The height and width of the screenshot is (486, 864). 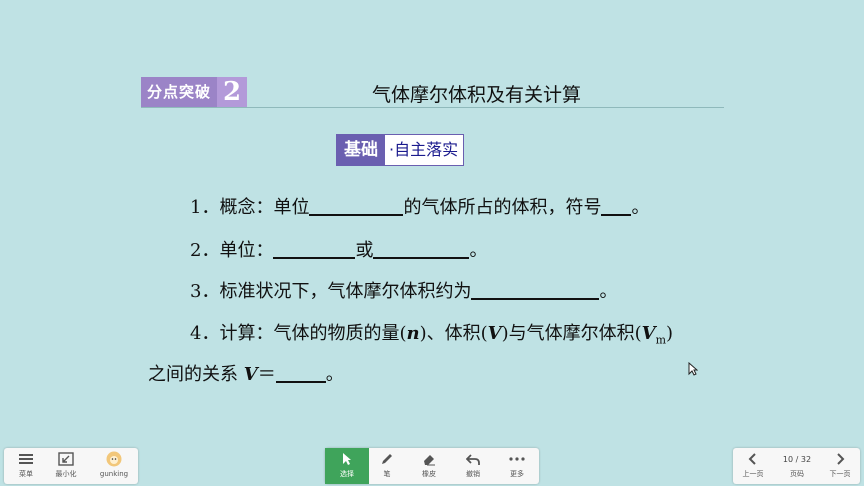 What do you see at coordinates (361, 150) in the screenshot?
I see `basics-tag-left: 基础` at bounding box center [361, 150].